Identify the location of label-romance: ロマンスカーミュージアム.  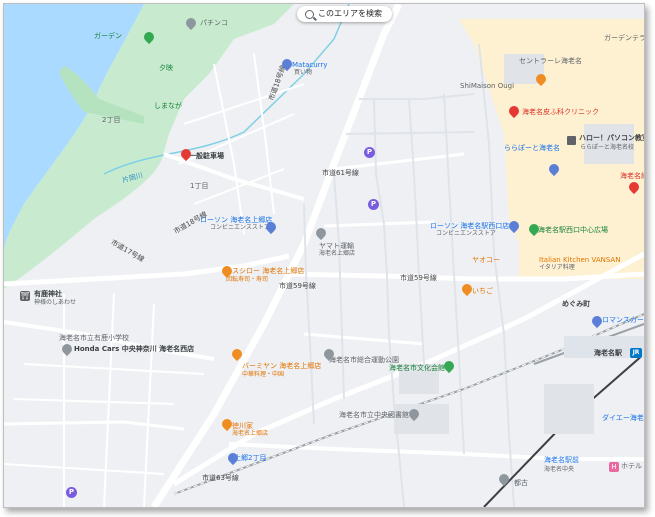
(623, 320).